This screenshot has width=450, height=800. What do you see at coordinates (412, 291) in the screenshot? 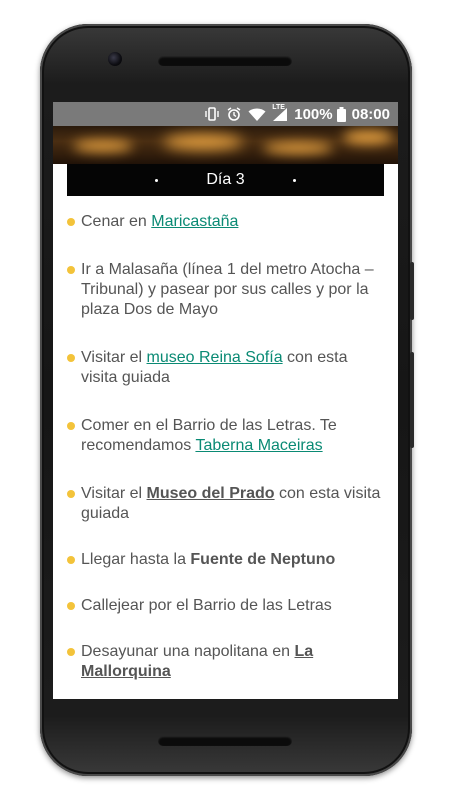
I see `power-button` at bounding box center [412, 291].